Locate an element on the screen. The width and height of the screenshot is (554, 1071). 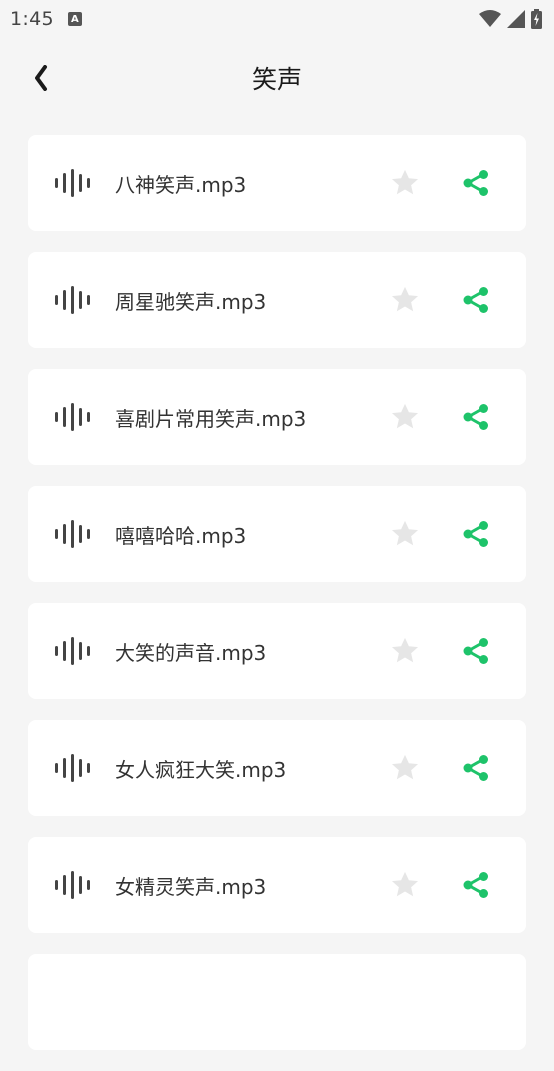
file-name: 大笑的声音.mp3 is located at coordinates (191, 652).